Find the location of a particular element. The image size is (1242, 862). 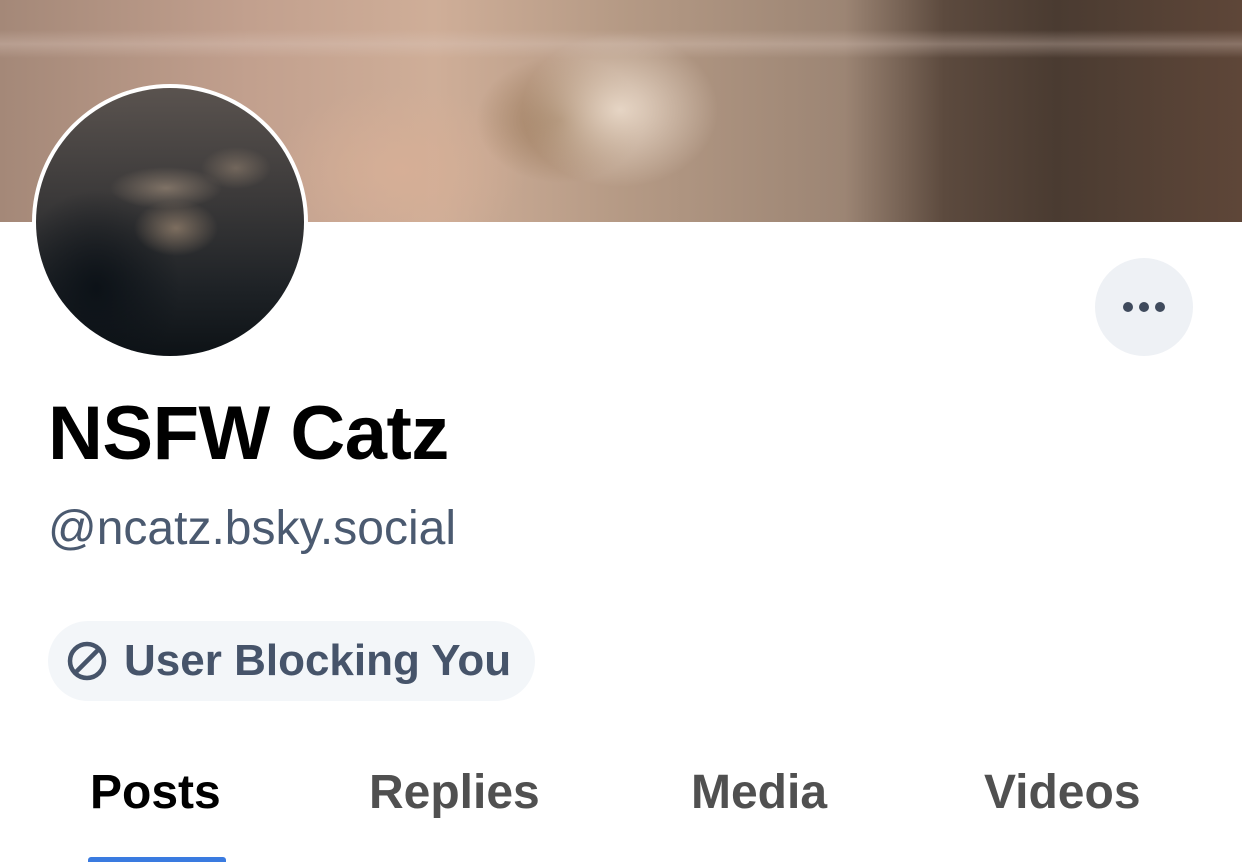

active-tab-indicator is located at coordinates (157, 859).